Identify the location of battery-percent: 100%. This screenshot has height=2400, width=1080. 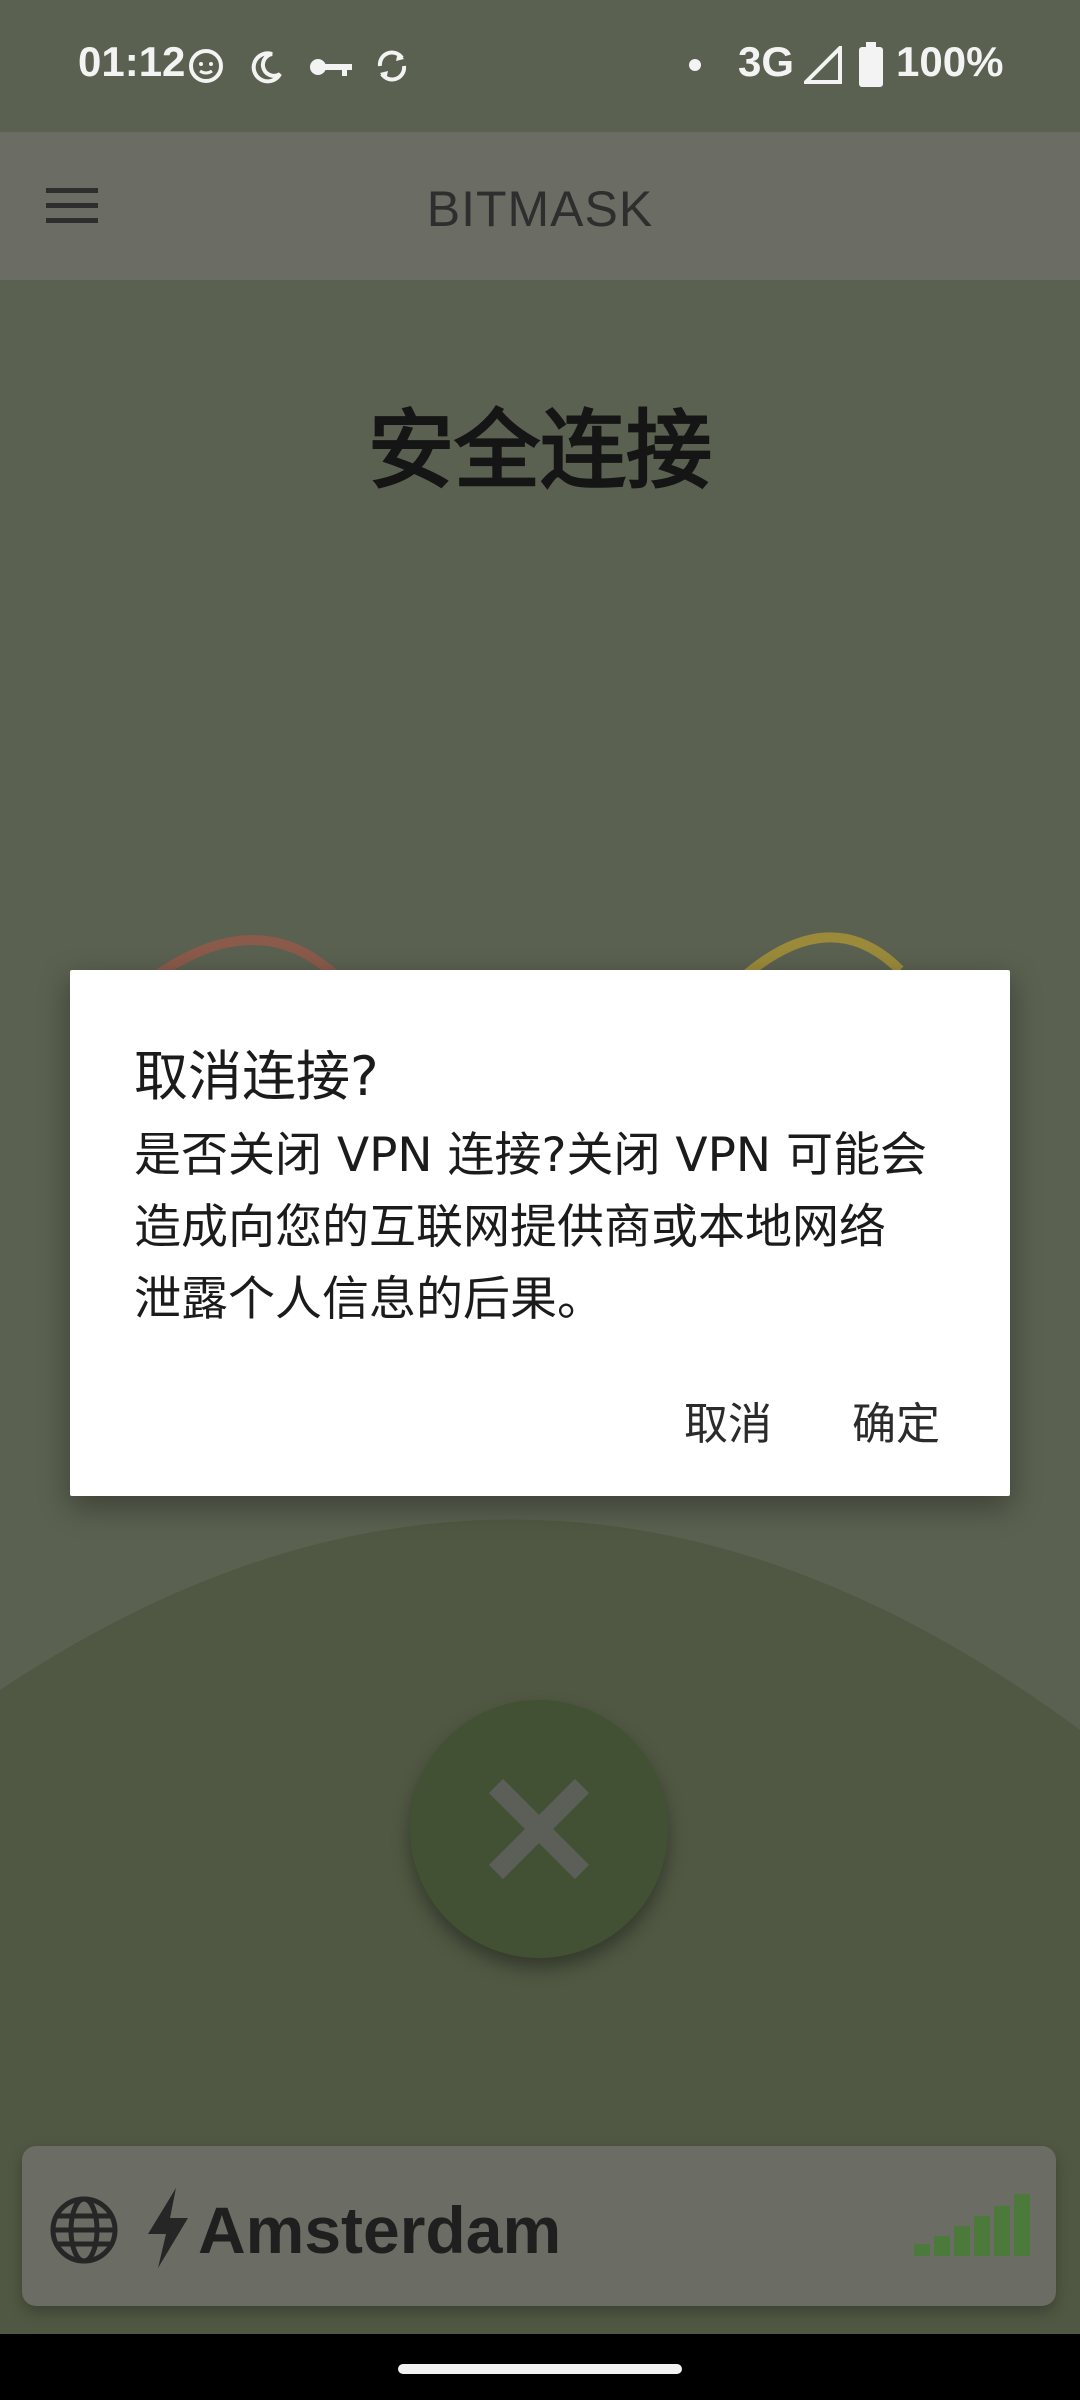
(950, 61).